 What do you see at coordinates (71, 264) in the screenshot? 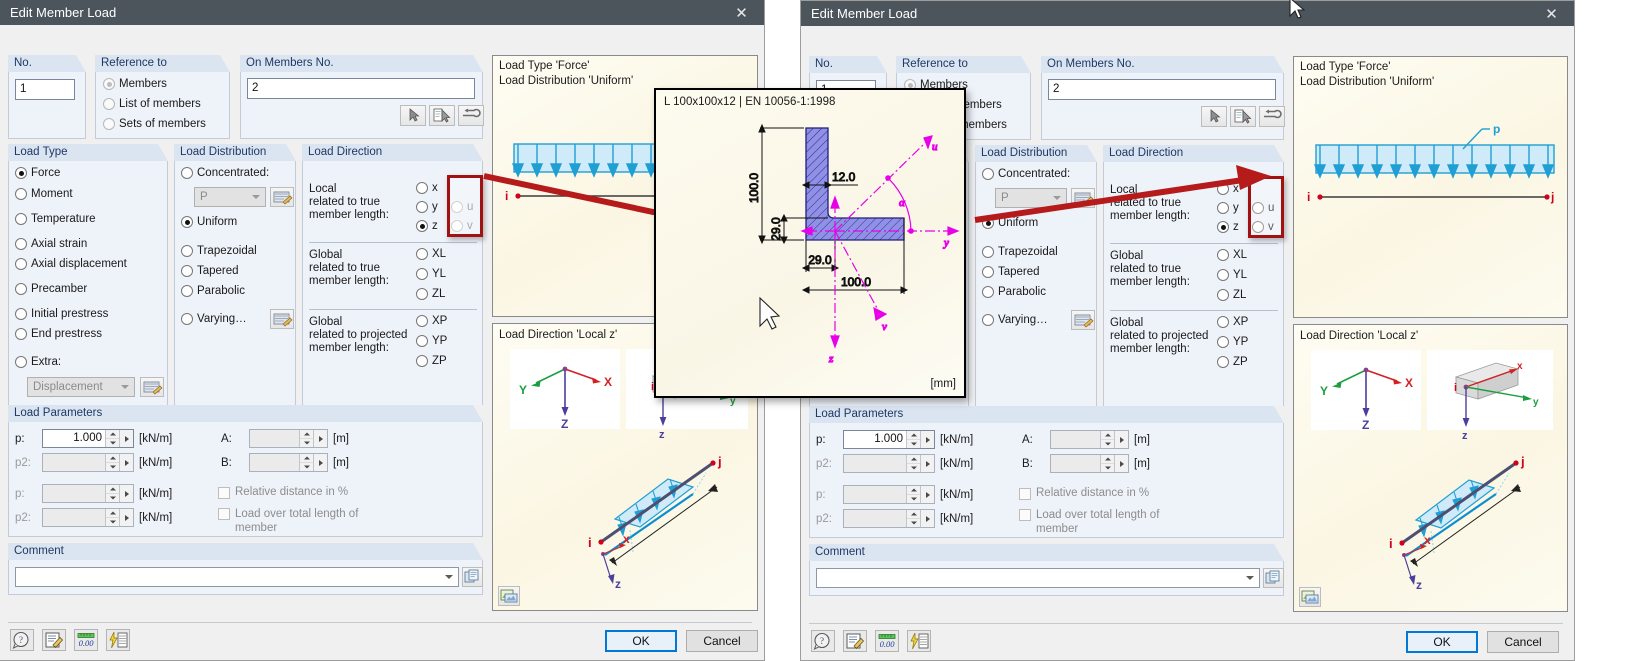
I see `radio-load-type-axial-displacement: Axial displacement` at bounding box center [71, 264].